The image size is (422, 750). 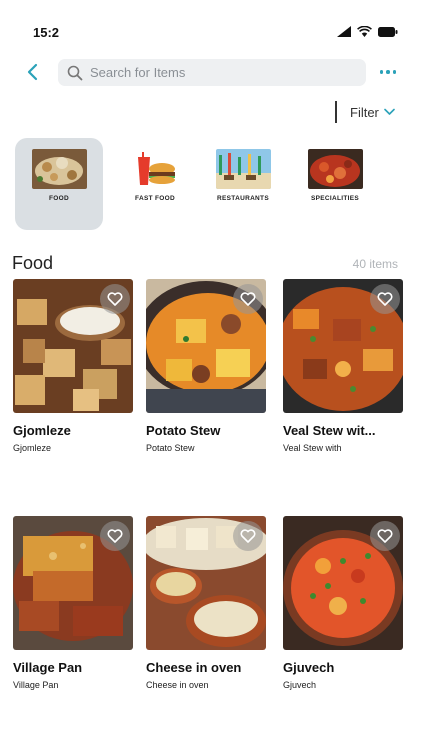 I want to click on category-fast-food-image, so click(x=155, y=169).